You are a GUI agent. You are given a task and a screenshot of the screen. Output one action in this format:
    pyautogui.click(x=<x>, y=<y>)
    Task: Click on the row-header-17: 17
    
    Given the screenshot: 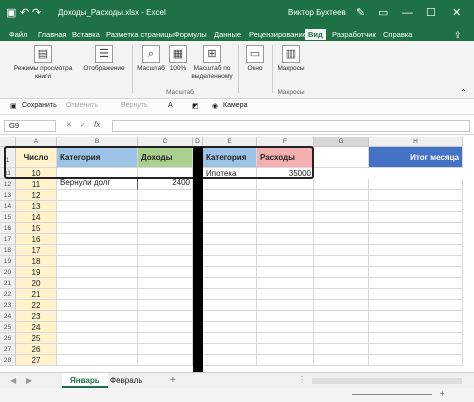 What is the action you would take?
    pyautogui.click(x=8, y=239)
    